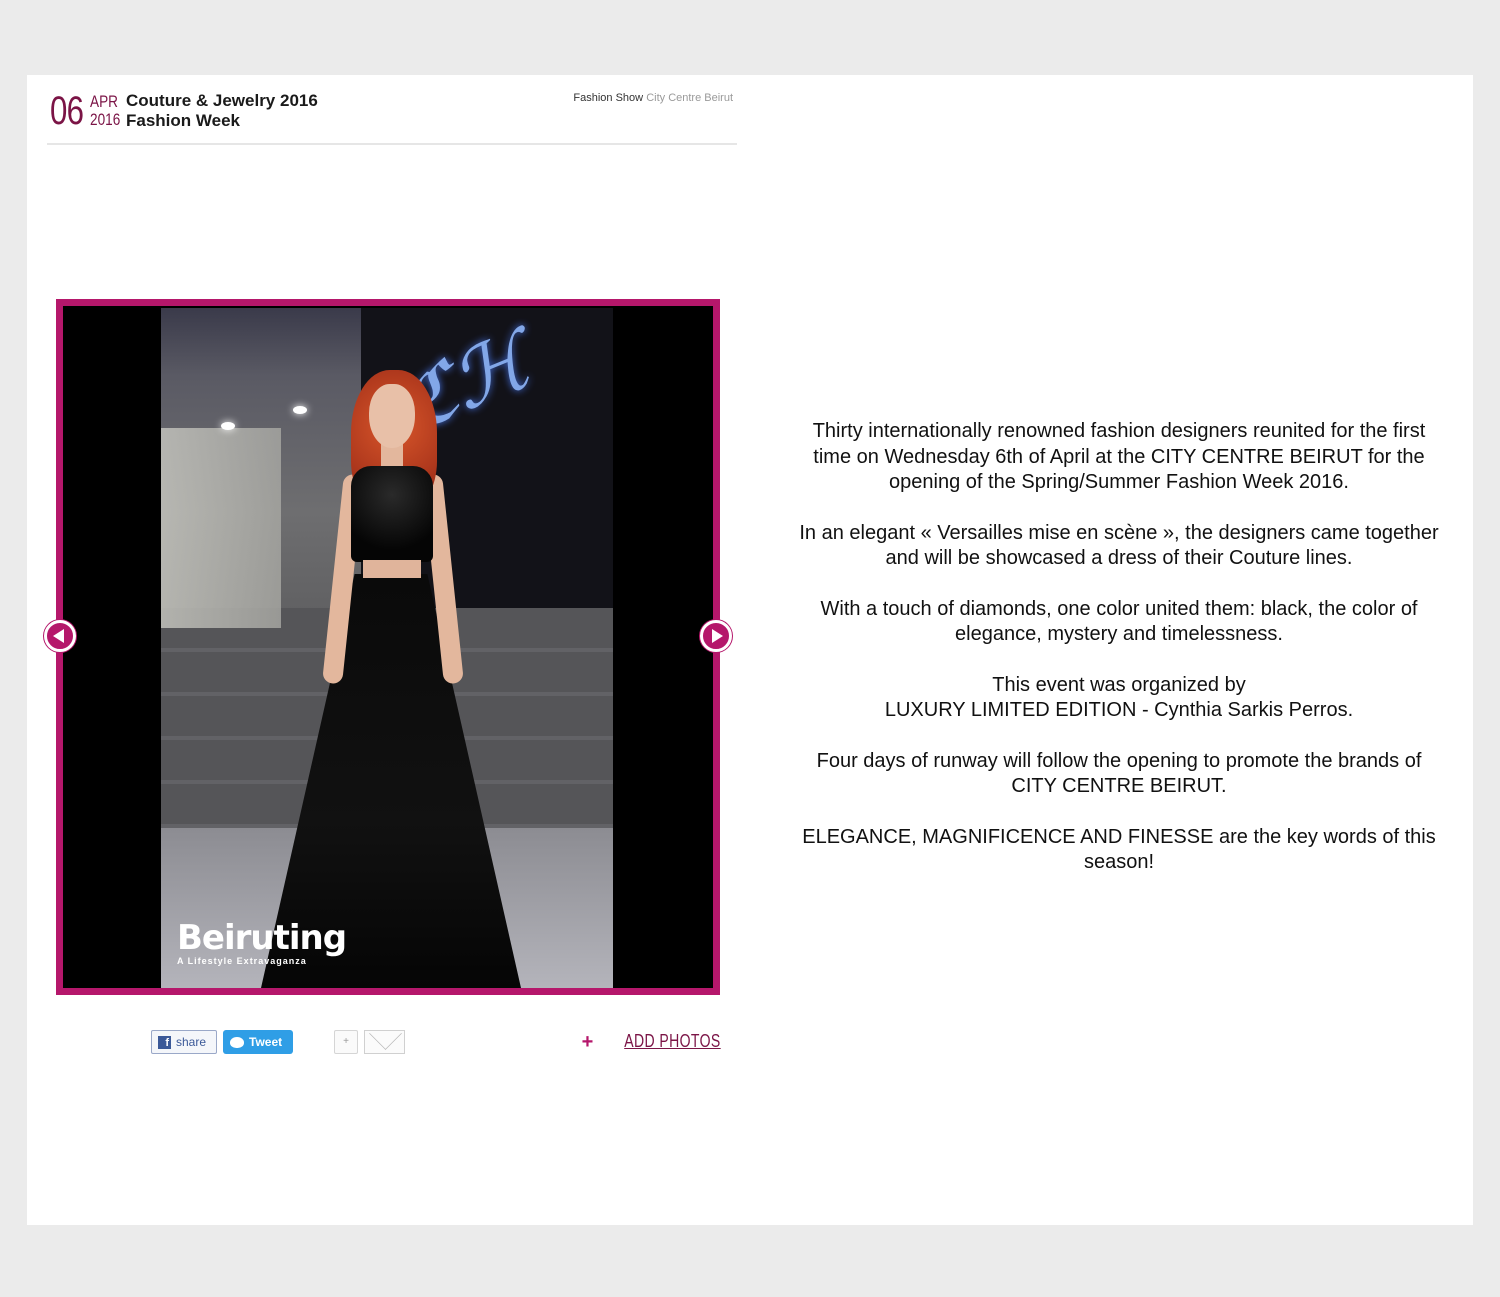  What do you see at coordinates (262, 938) in the screenshot?
I see `watermark-logo: Beiruting` at bounding box center [262, 938].